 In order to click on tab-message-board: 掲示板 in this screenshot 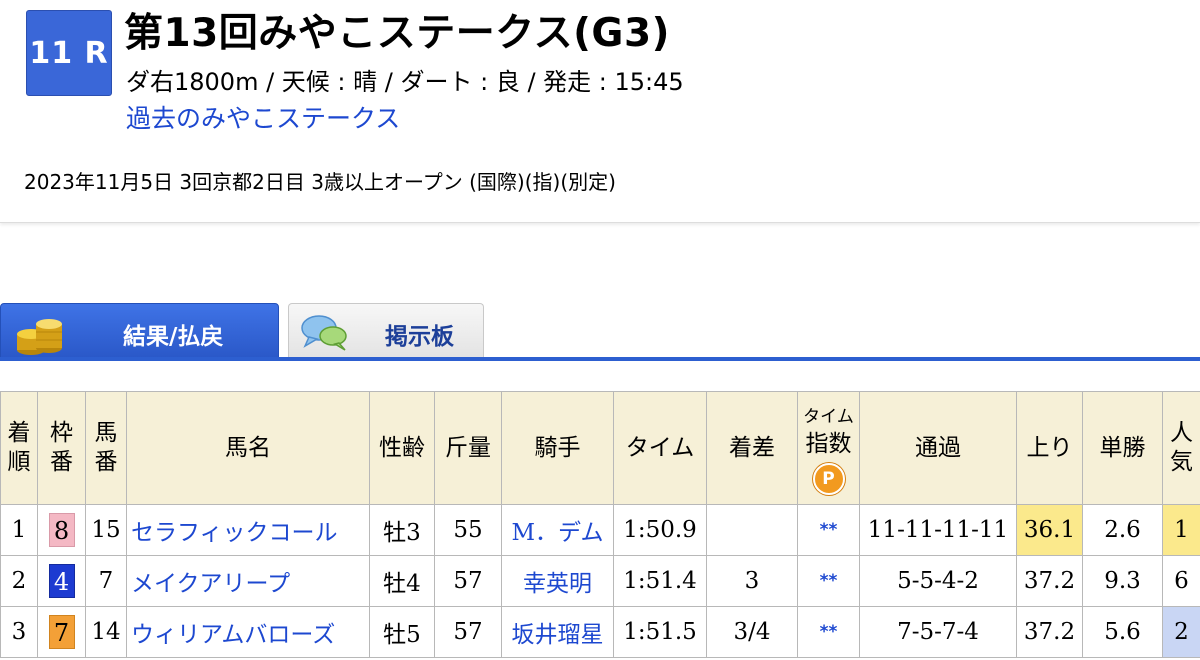, I will do `click(386, 331)`.